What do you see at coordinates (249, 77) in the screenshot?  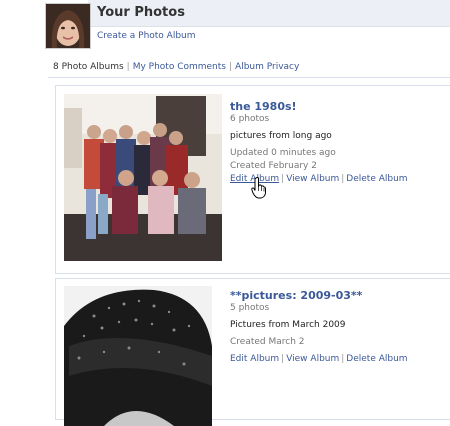 I see `divider` at bounding box center [249, 77].